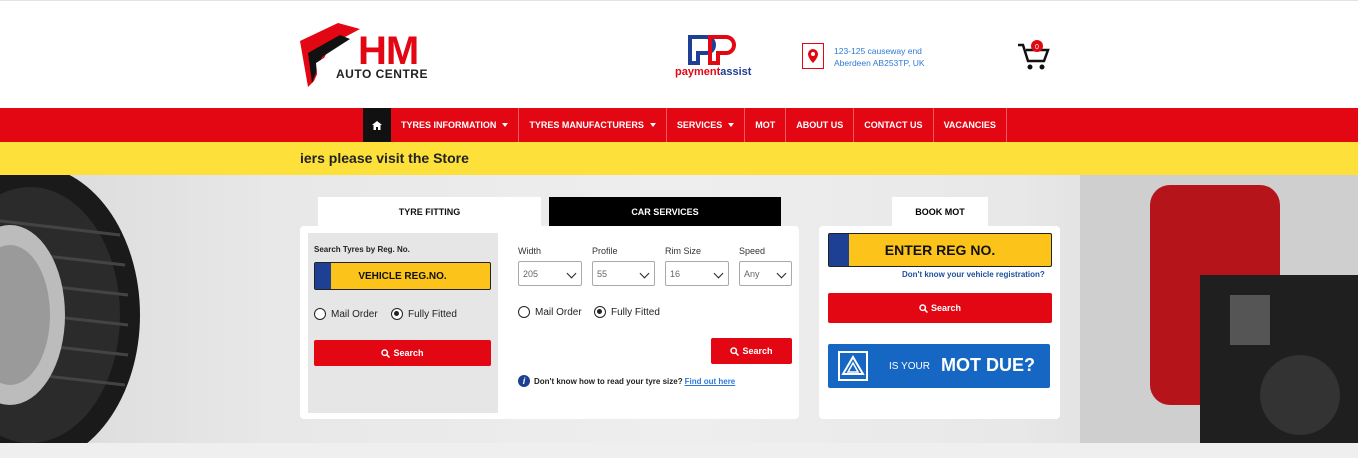 The image size is (1358, 458). Describe the element at coordinates (384, 158) in the screenshot. I see `ticker-text: iers please visit the Store` at that location.